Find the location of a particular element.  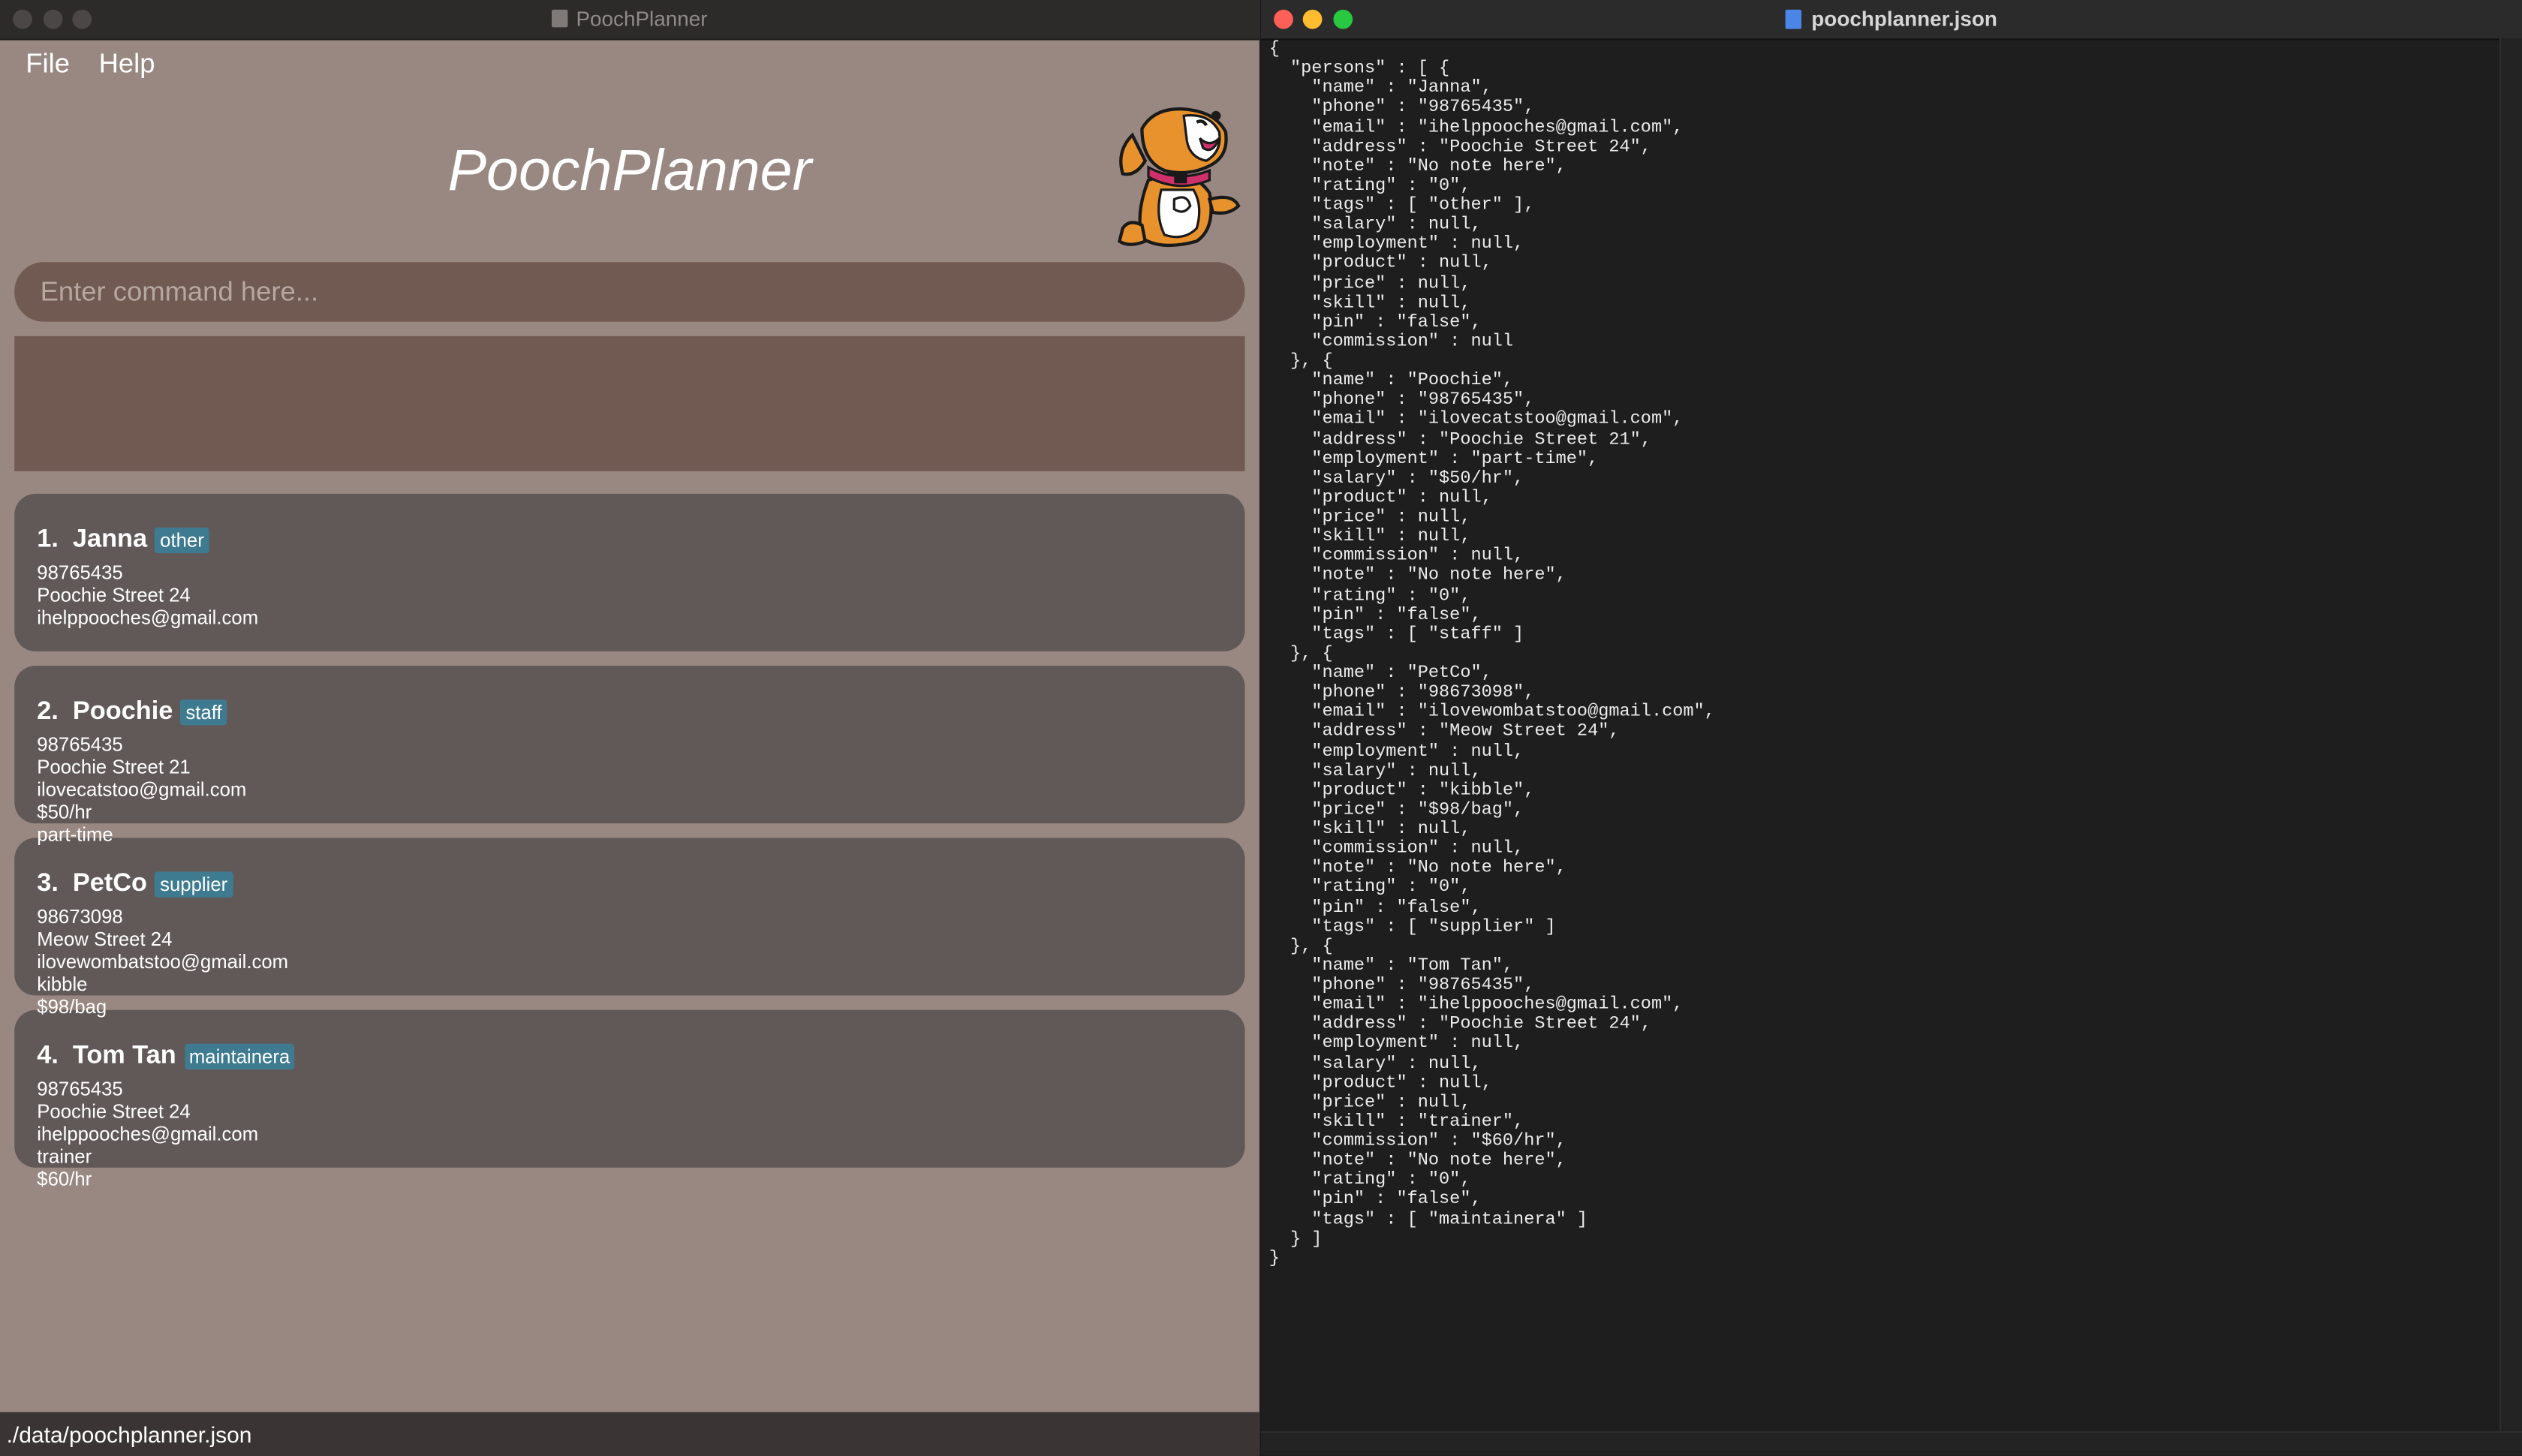

contact-tag: staff is located at coordinates (204, 712).